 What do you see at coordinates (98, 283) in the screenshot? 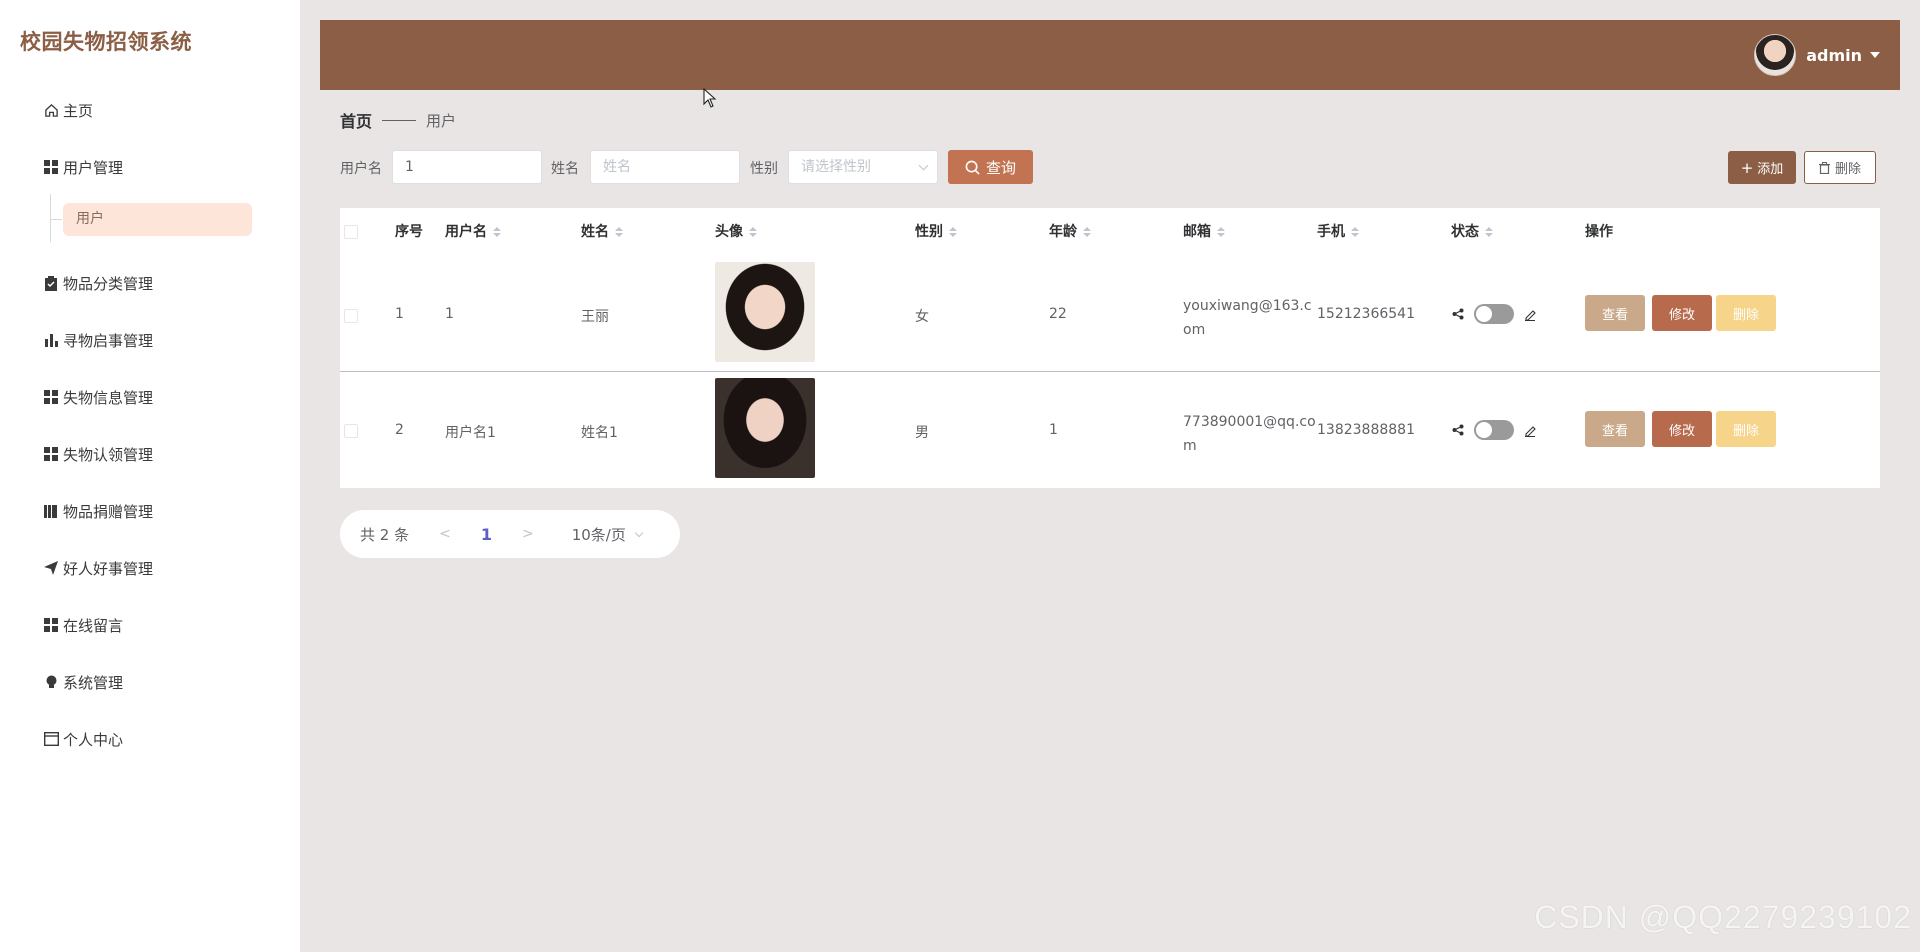
I see `sidebar-item-category-management: 物品分类管理` at bounding box center [98, 283].